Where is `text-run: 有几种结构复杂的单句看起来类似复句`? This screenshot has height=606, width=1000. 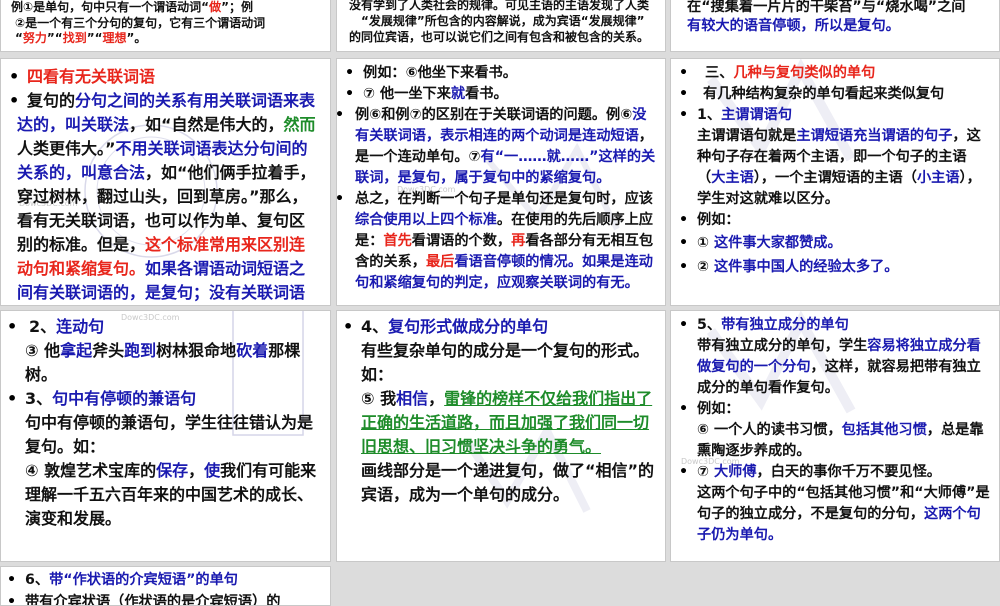
text-run: 有几种结构复杂的单句看起来类似复句 is located at coordinates (824, 94).